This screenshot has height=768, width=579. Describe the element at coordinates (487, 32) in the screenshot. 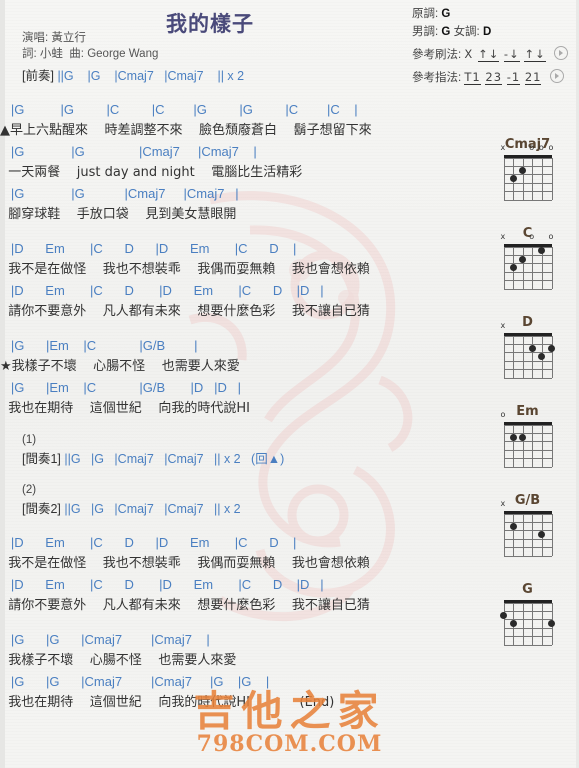

I see `female-key-value: D` at that location.